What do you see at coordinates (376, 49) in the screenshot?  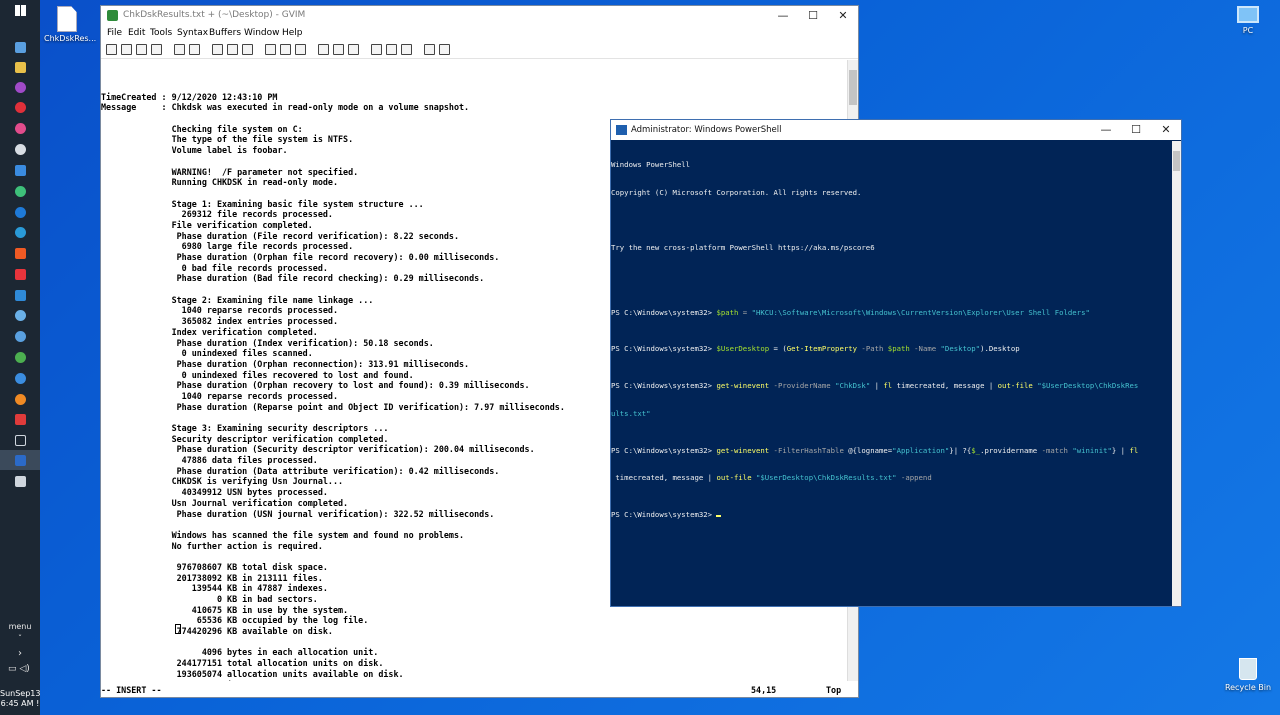 I see `make-icon` at bounding box center [376, 49].